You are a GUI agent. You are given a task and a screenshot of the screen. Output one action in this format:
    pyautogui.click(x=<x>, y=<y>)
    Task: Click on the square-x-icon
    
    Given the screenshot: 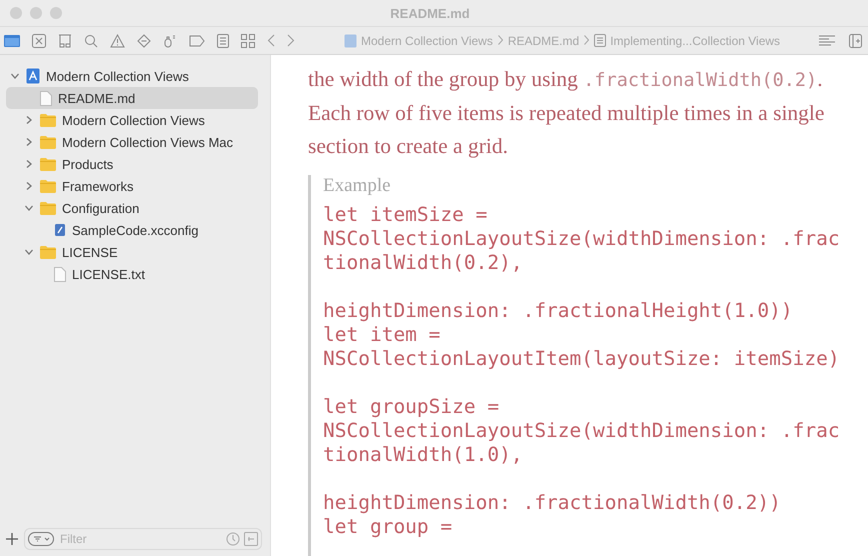 What is the action you would take?
    pyautogui.click(x=39, y=41)
    